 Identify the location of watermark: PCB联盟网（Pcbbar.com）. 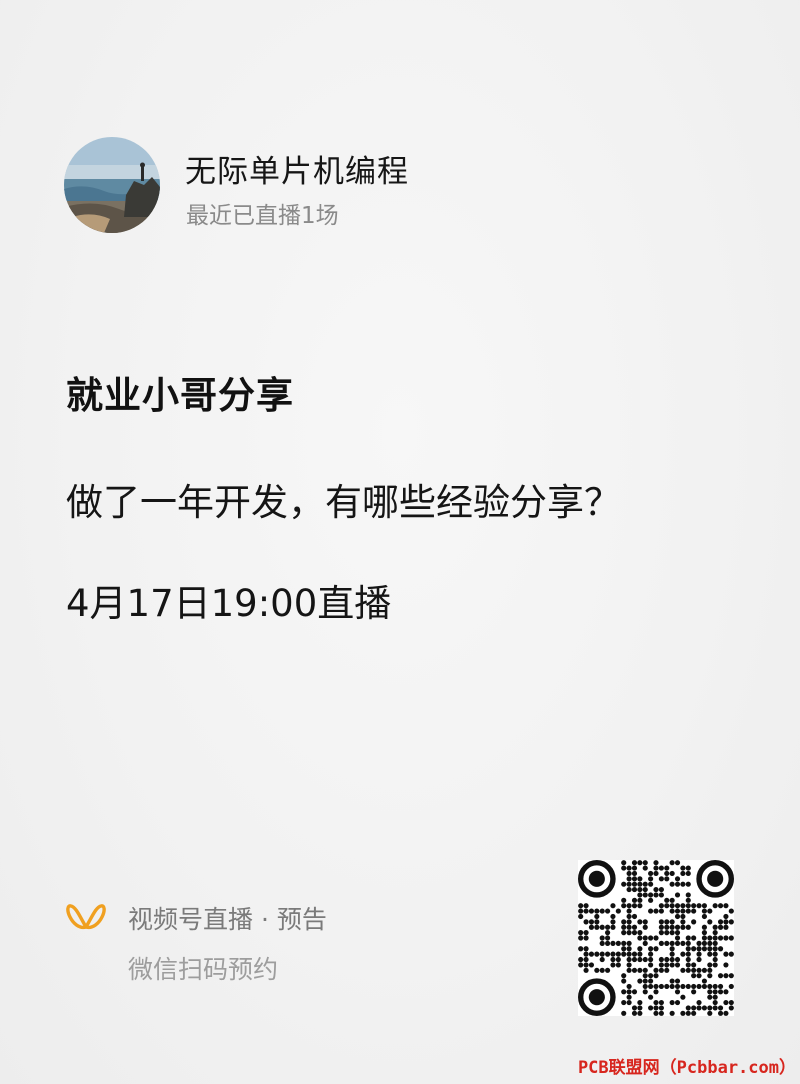
(686, 1068).